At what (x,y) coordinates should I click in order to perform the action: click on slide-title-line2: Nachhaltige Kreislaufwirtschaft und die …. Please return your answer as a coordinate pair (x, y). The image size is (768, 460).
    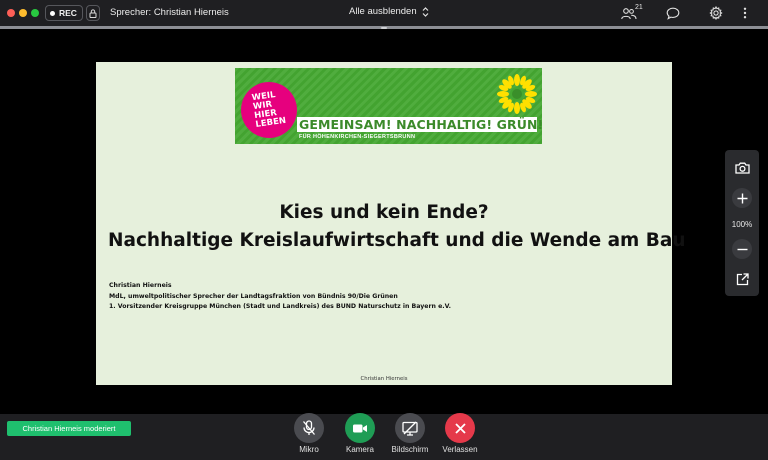
    Looking at the image, I should click on (397, 240).